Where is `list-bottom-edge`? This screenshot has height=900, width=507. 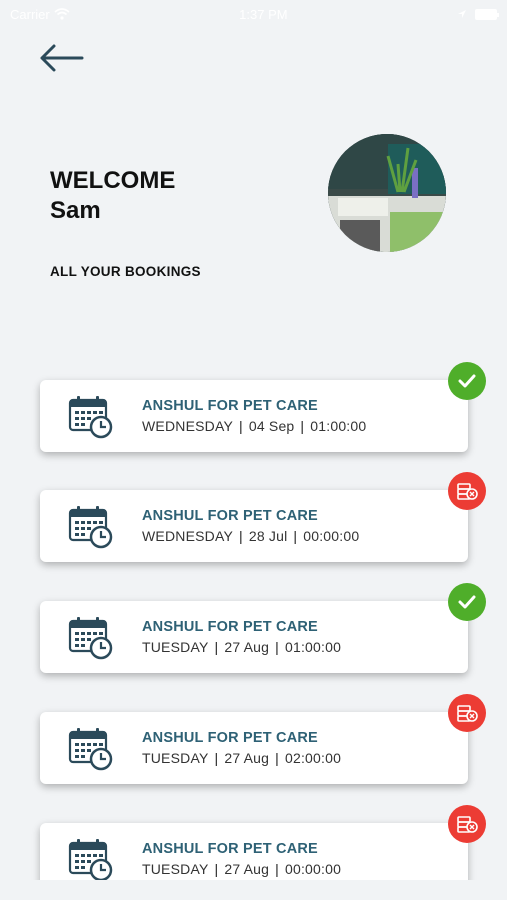
list-bottom-edge is located at coordinates (253, 890).